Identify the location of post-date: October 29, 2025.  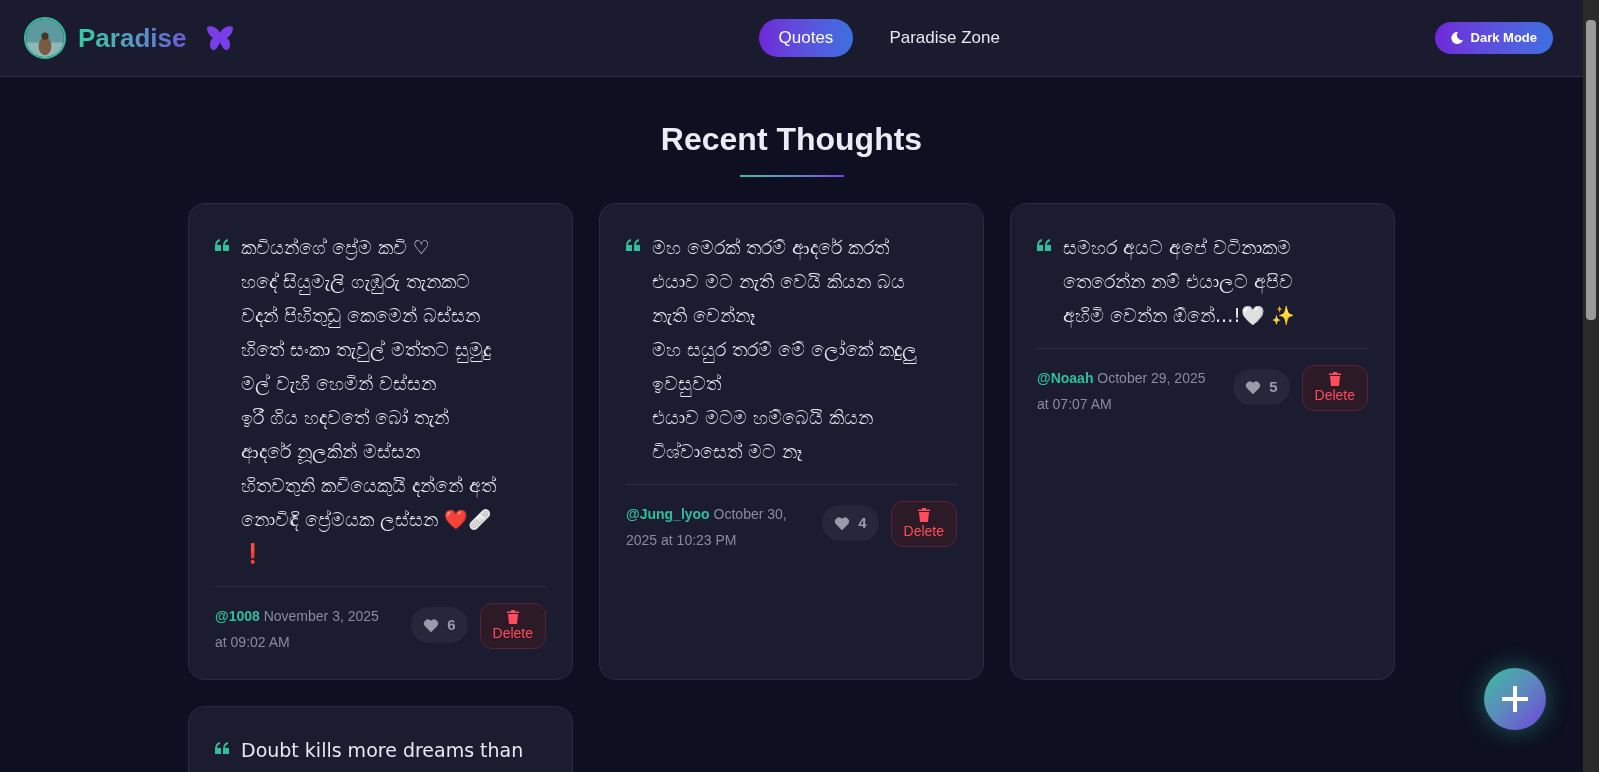
(1151, 378).